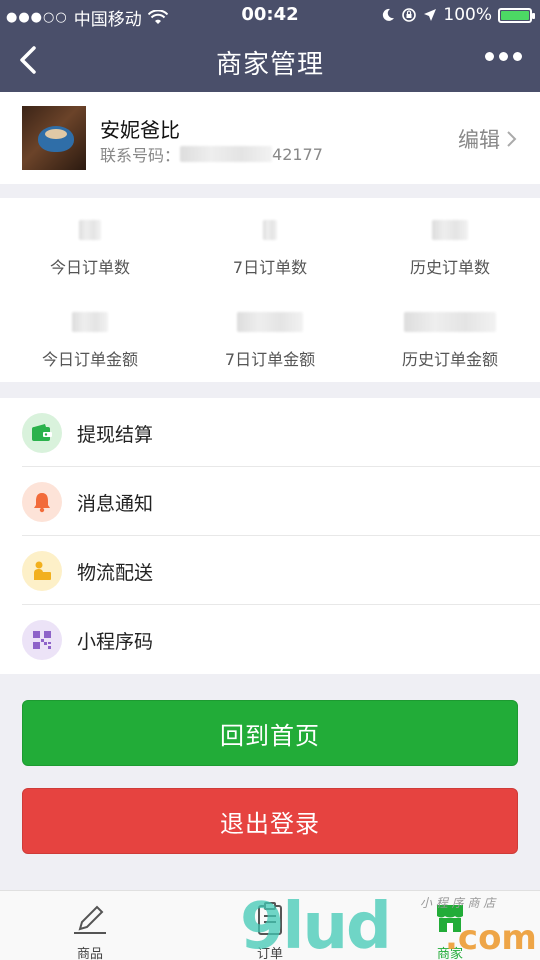 This screenshot has width=540, height=960. I want to click on tab-orders: 订单, so click(270, 925).